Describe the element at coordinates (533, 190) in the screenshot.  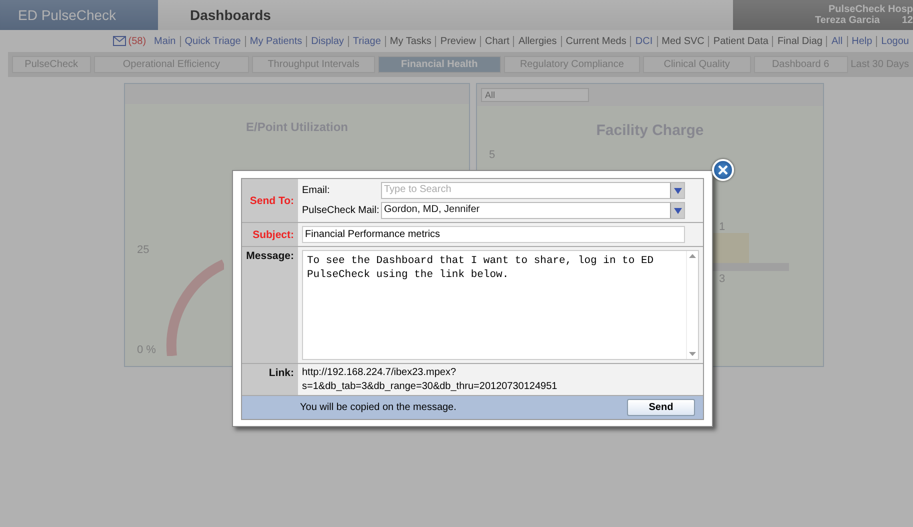
I see `email-field: Type to Search` at that location.